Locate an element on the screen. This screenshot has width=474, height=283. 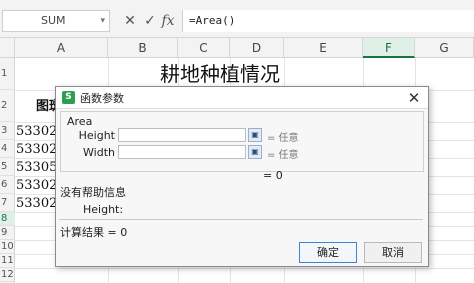
grid-line is located at coordinates (244, 268).